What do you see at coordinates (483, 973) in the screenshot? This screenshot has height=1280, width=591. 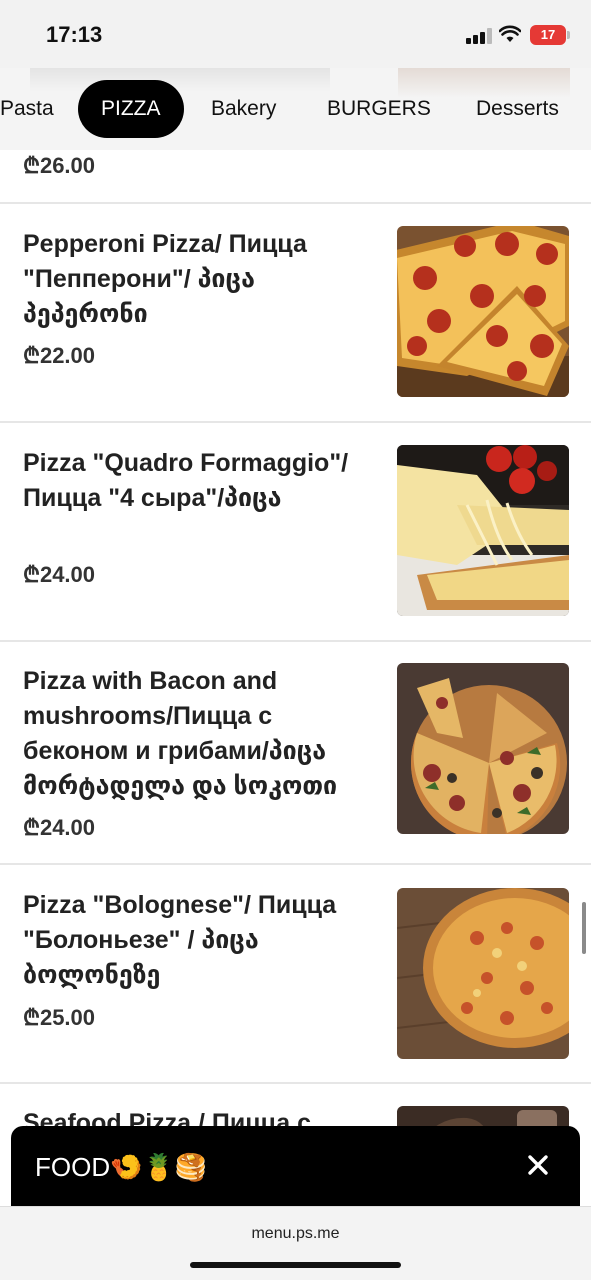 I see `bolognese-pizza-image` at bounding box center [483, 973].